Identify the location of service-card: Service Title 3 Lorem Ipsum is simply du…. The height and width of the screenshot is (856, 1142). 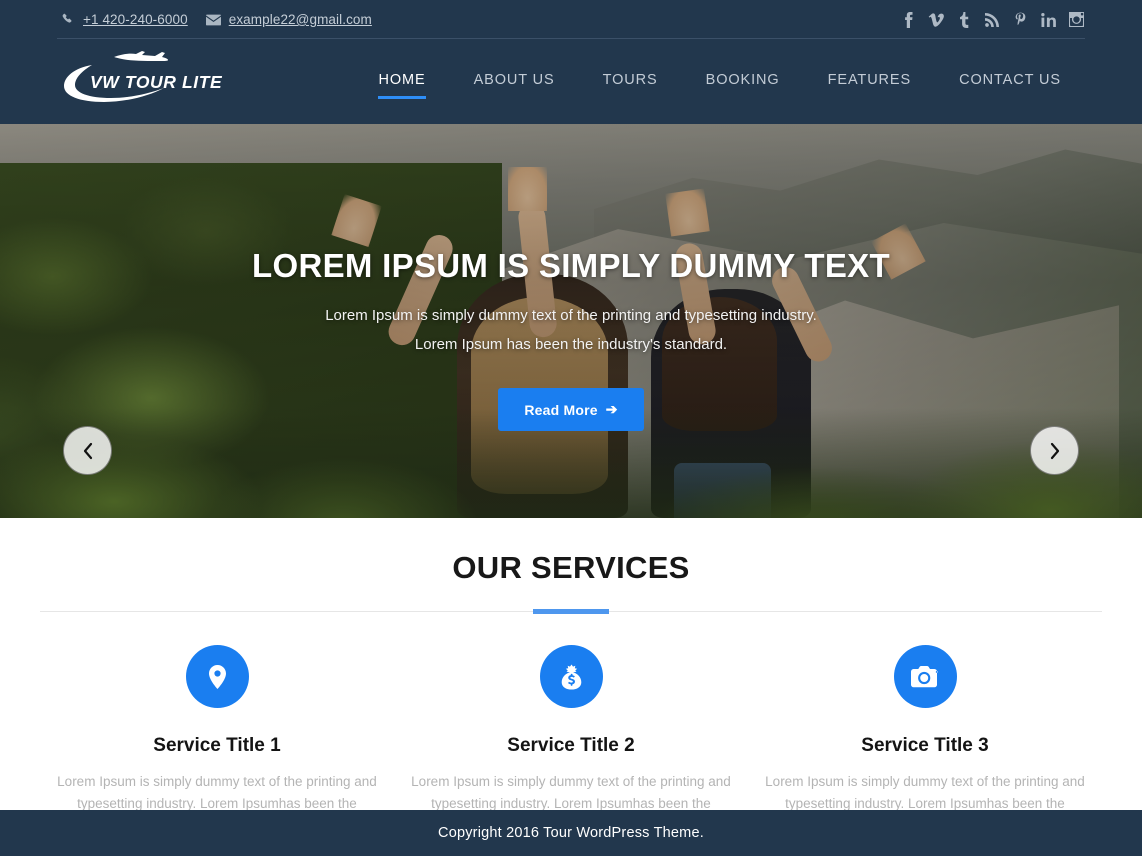
(925, 741).